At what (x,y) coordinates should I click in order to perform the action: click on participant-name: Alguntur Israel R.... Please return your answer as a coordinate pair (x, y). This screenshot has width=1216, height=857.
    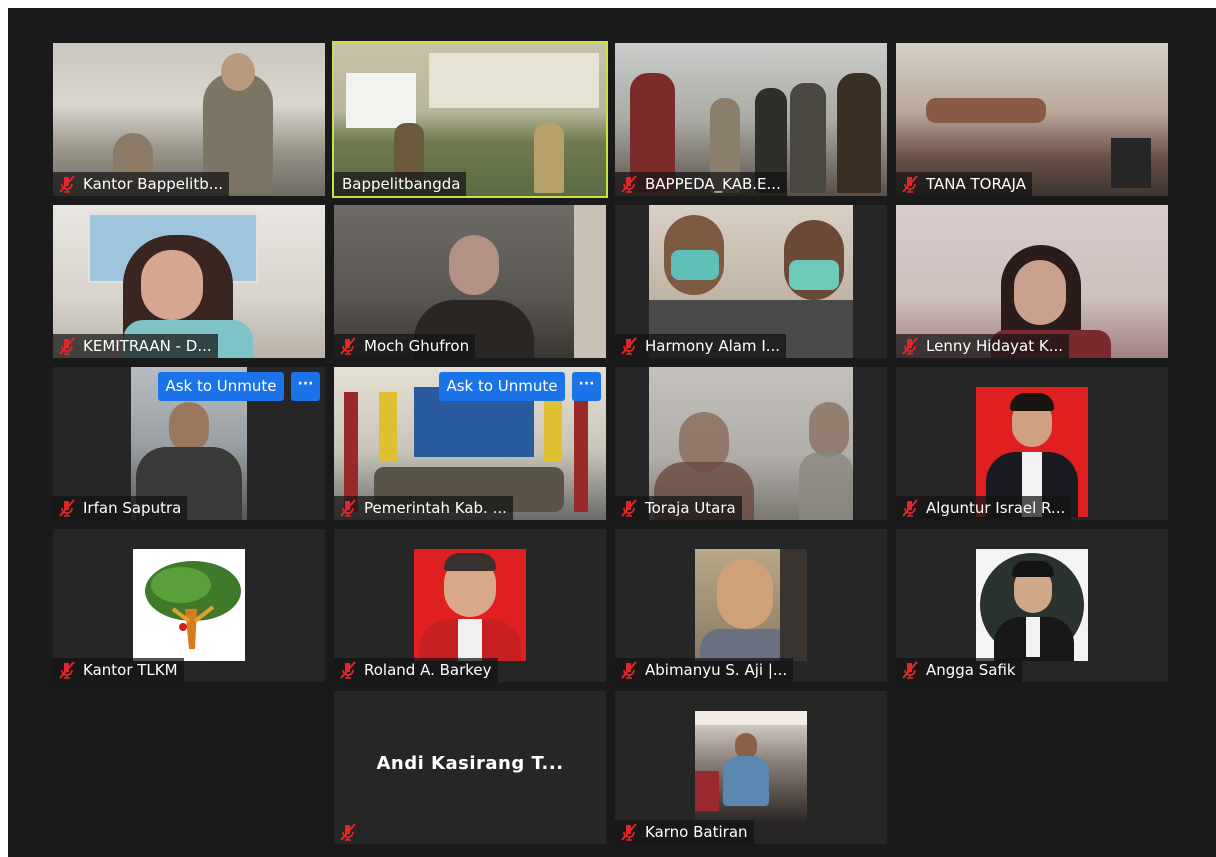
    Looking at the image, I should click on (984, 508).